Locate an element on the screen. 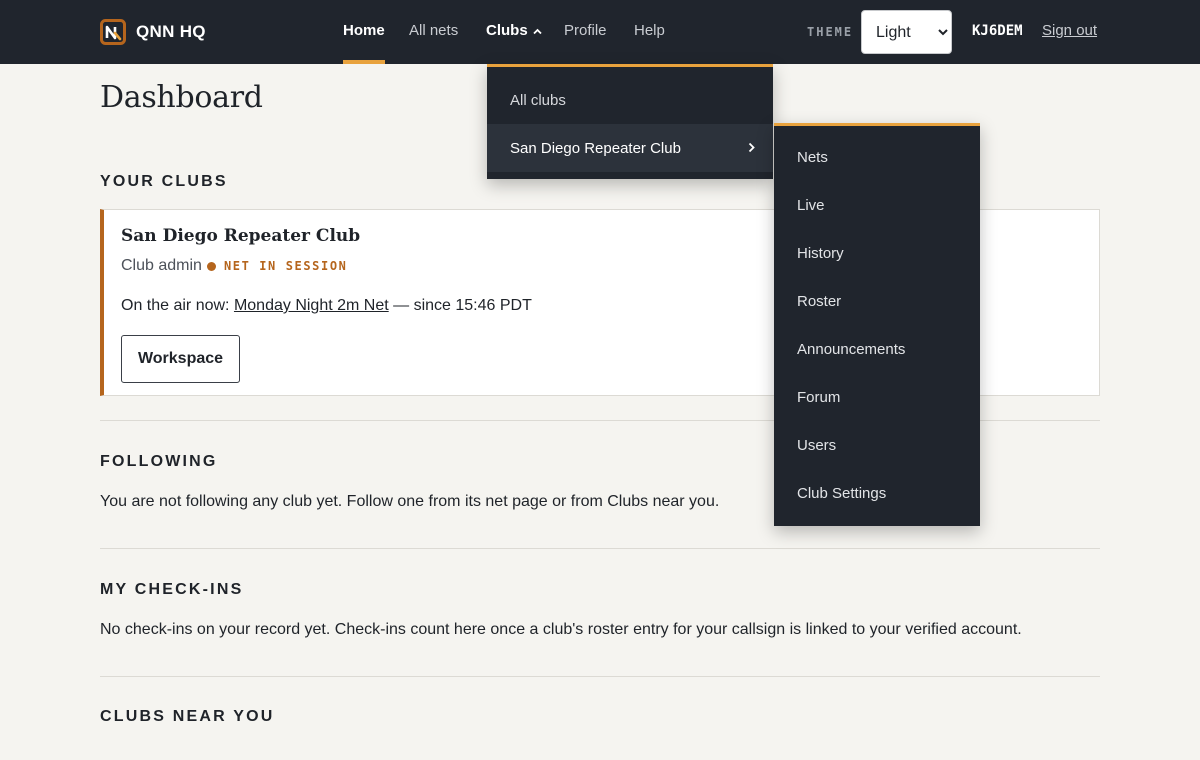 The image size is (1200, 760). clubs-dropdown-menu: All clubs San Diego Repeater Club is located at coordinates (630, 121).